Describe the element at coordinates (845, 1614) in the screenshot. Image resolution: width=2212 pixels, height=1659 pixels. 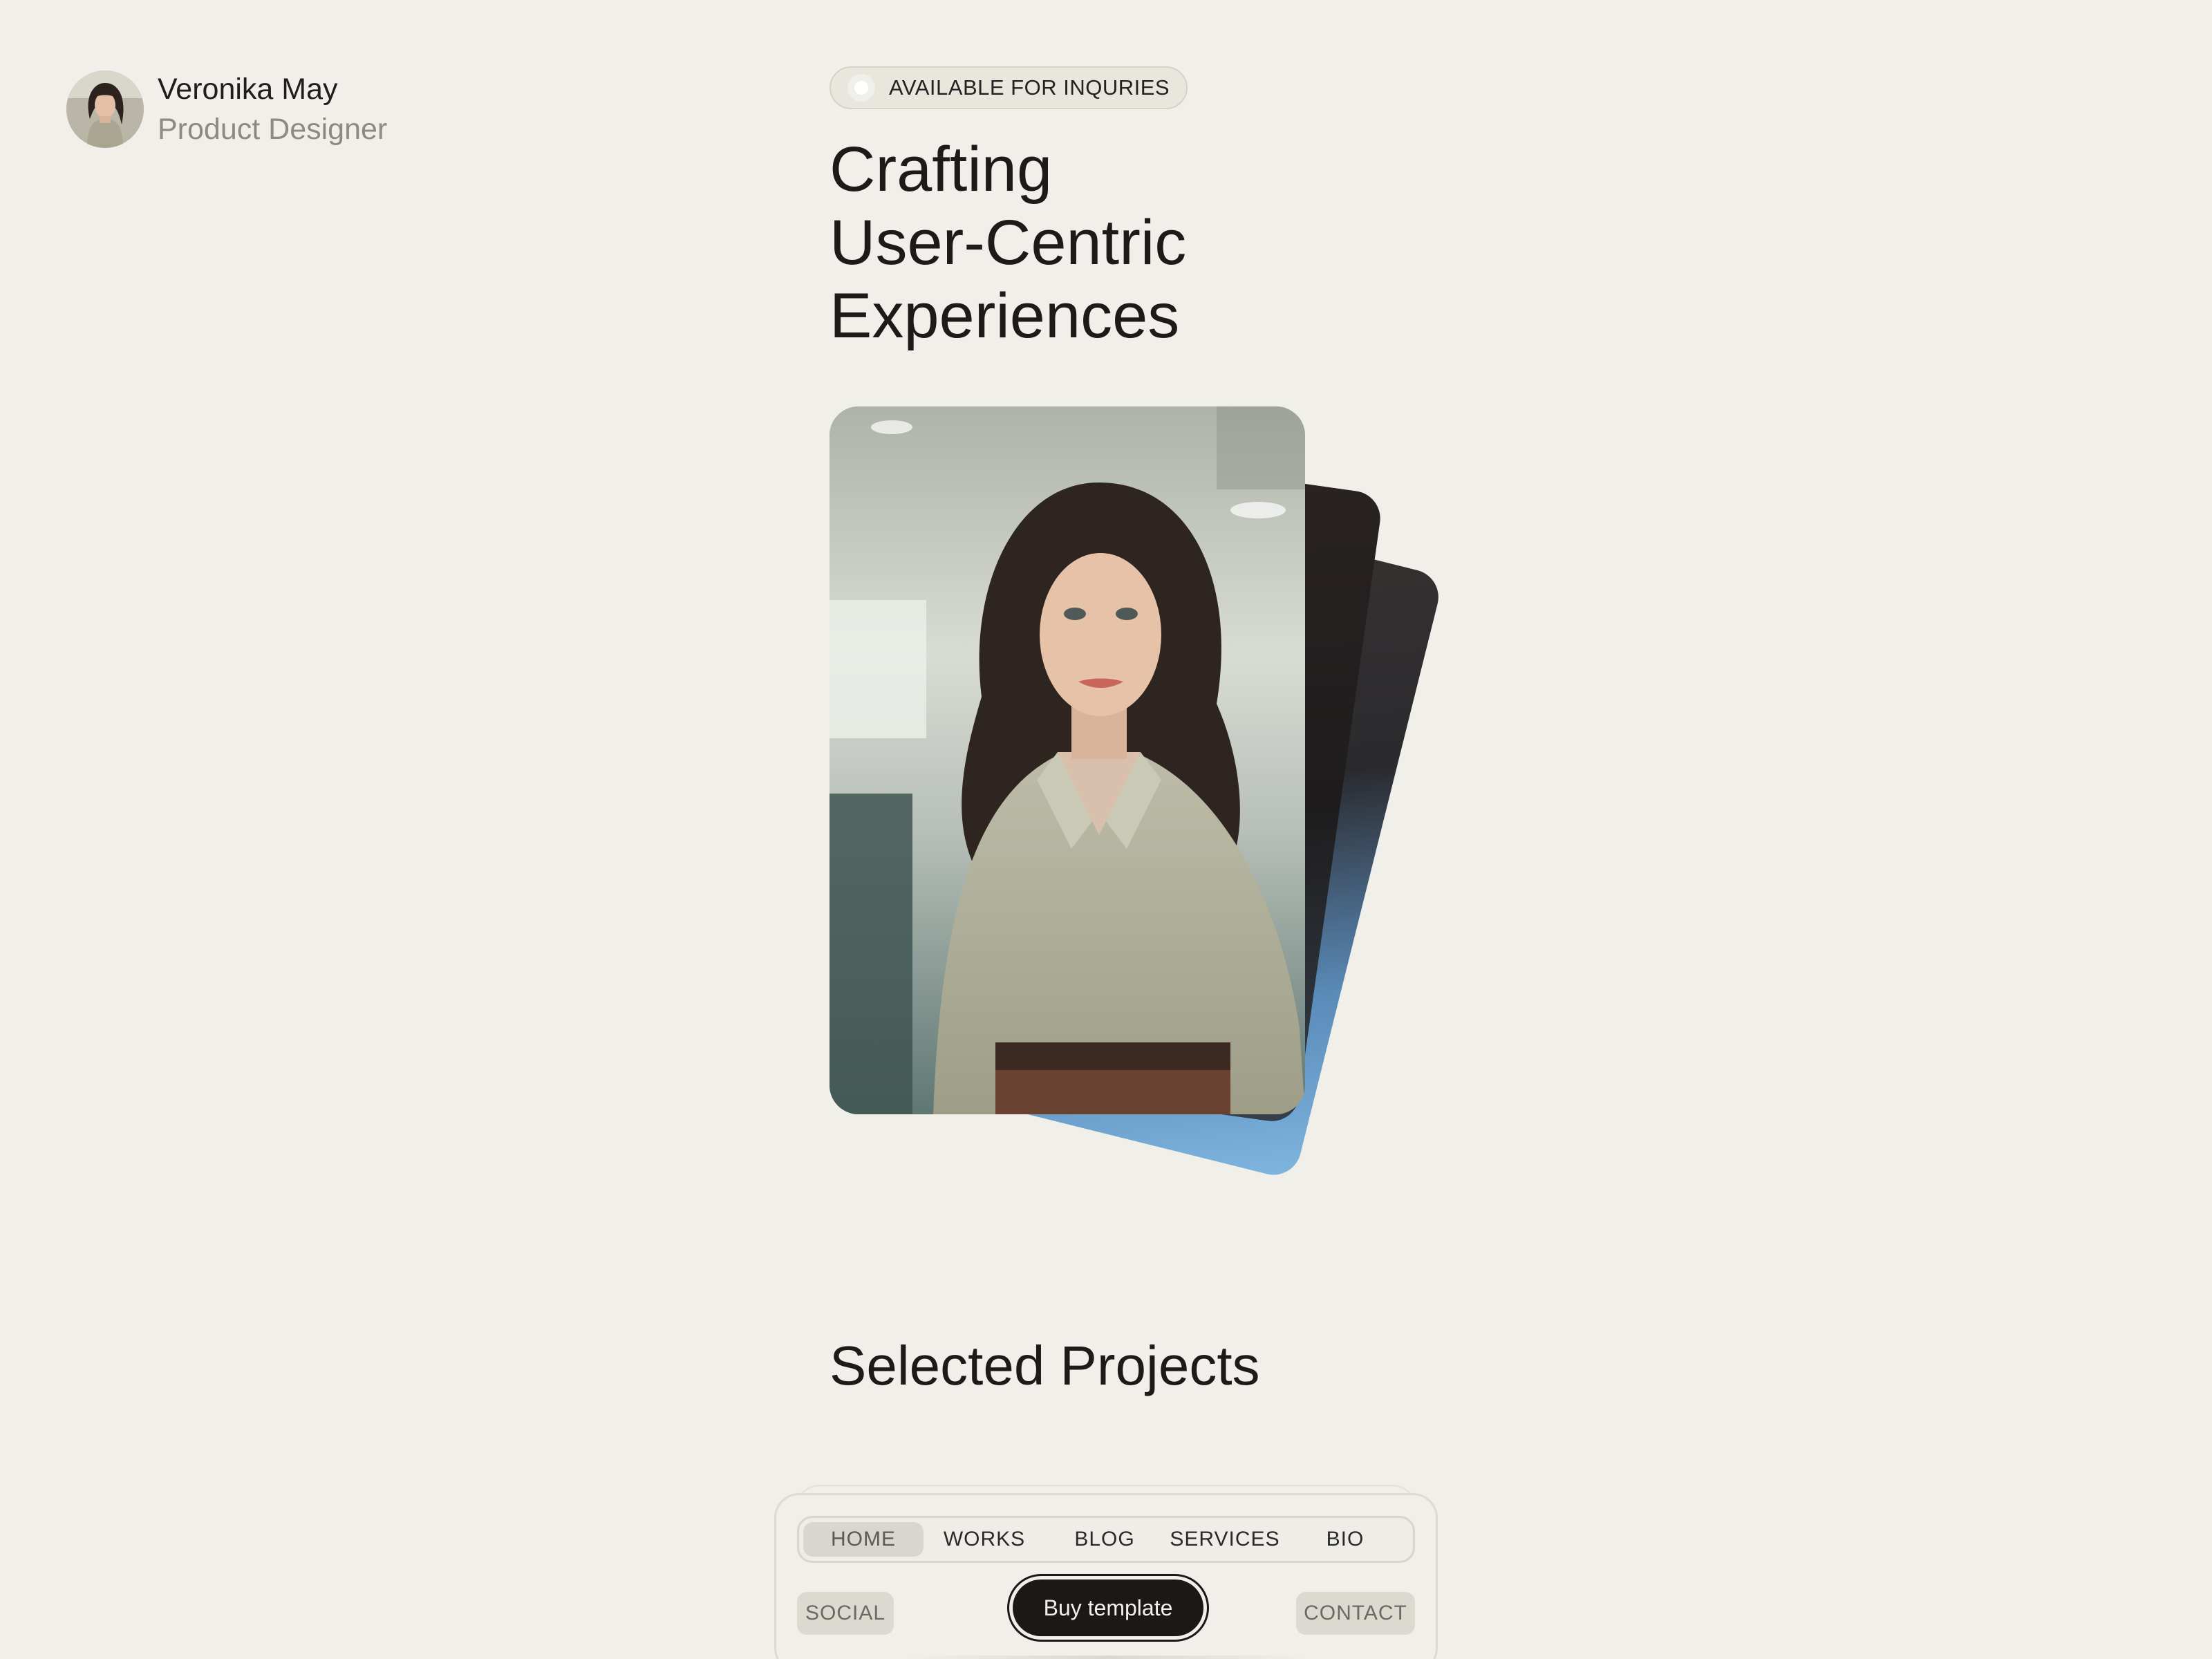
I see `social-button: SOCIAL` at that location.